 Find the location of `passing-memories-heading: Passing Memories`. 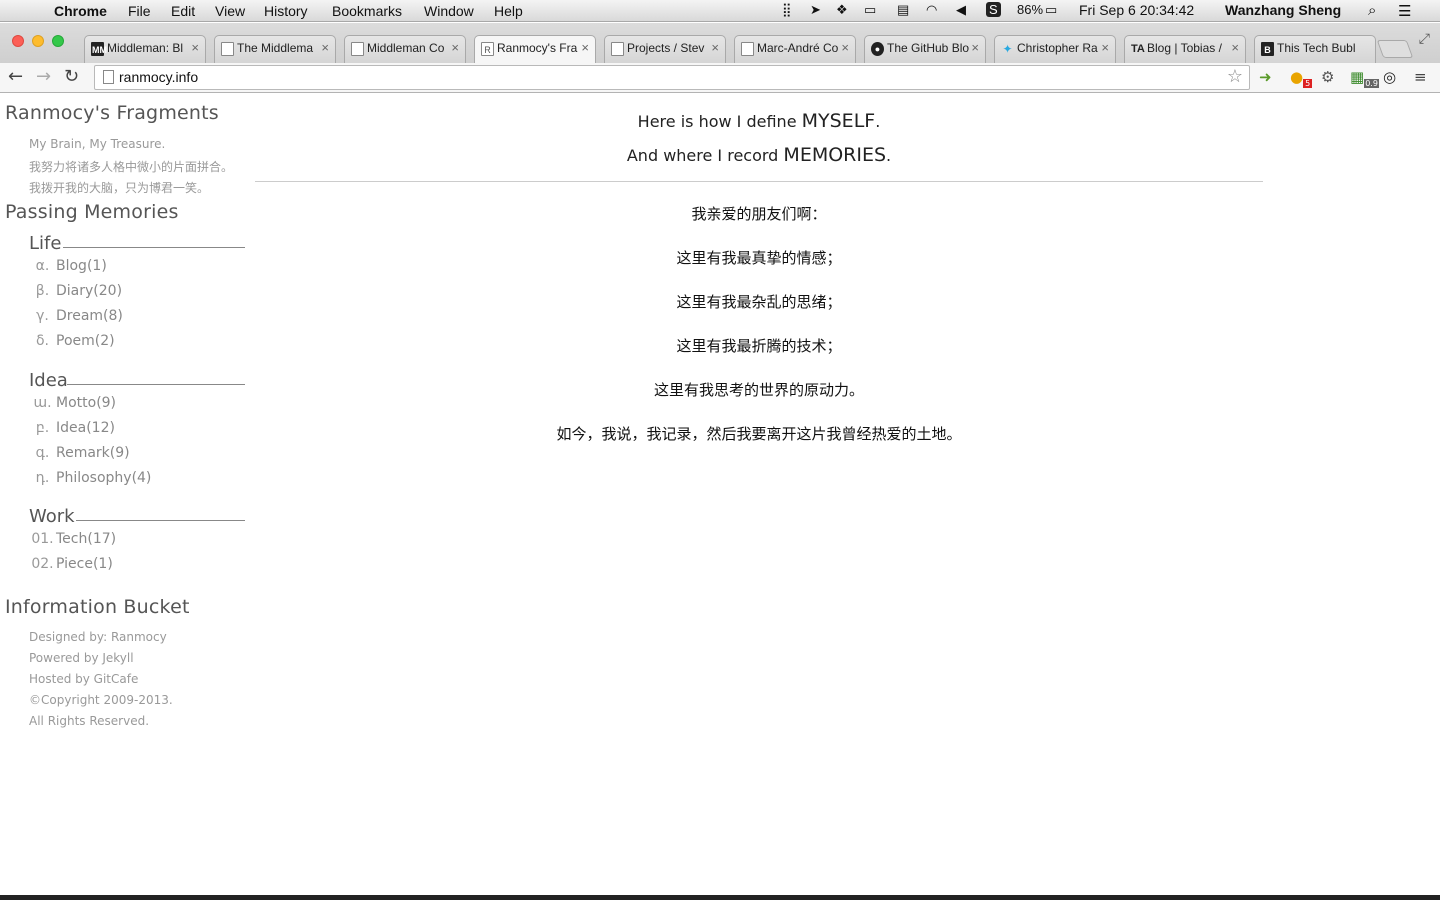

passing-memories-heading: Passing Memories is located at coordinates (92, 212).